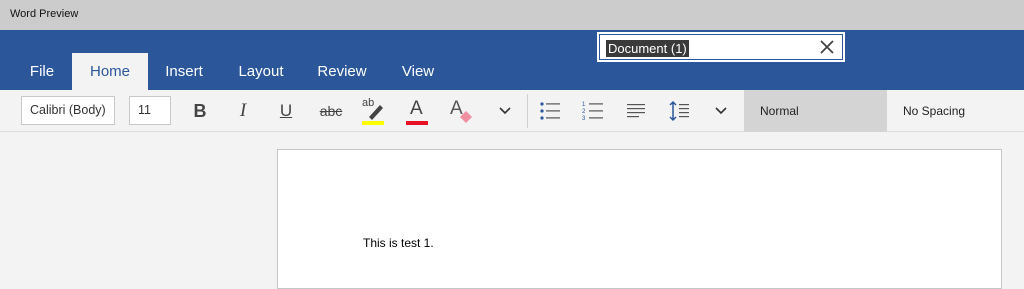  Describe the element at coordinates (42, 71) in the screenshot. I see `tab-file: File` at that location.